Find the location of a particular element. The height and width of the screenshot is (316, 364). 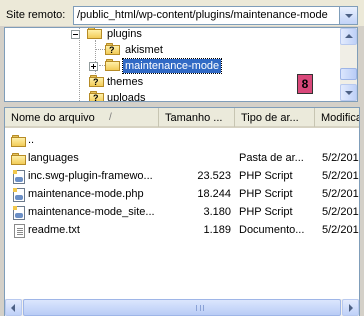

file-row-languages: languages Pasta de ar... 5/2/201 is located at coordinates (182, 159).